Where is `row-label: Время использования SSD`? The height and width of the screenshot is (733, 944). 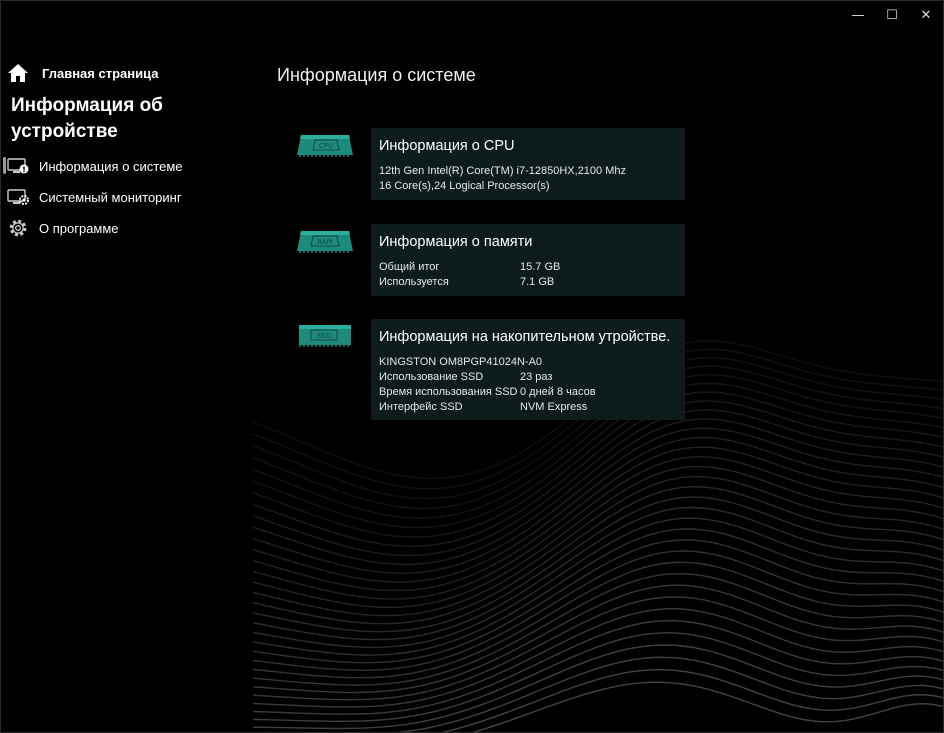 row-label: Время использования SSD is located at coordinates (448, 392).